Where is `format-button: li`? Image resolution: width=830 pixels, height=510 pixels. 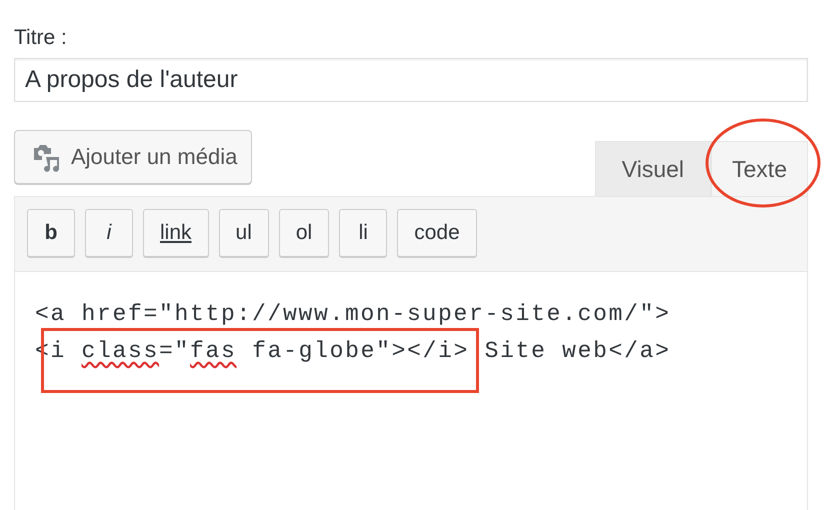 format-button: li is located at coordinates (363, 233).